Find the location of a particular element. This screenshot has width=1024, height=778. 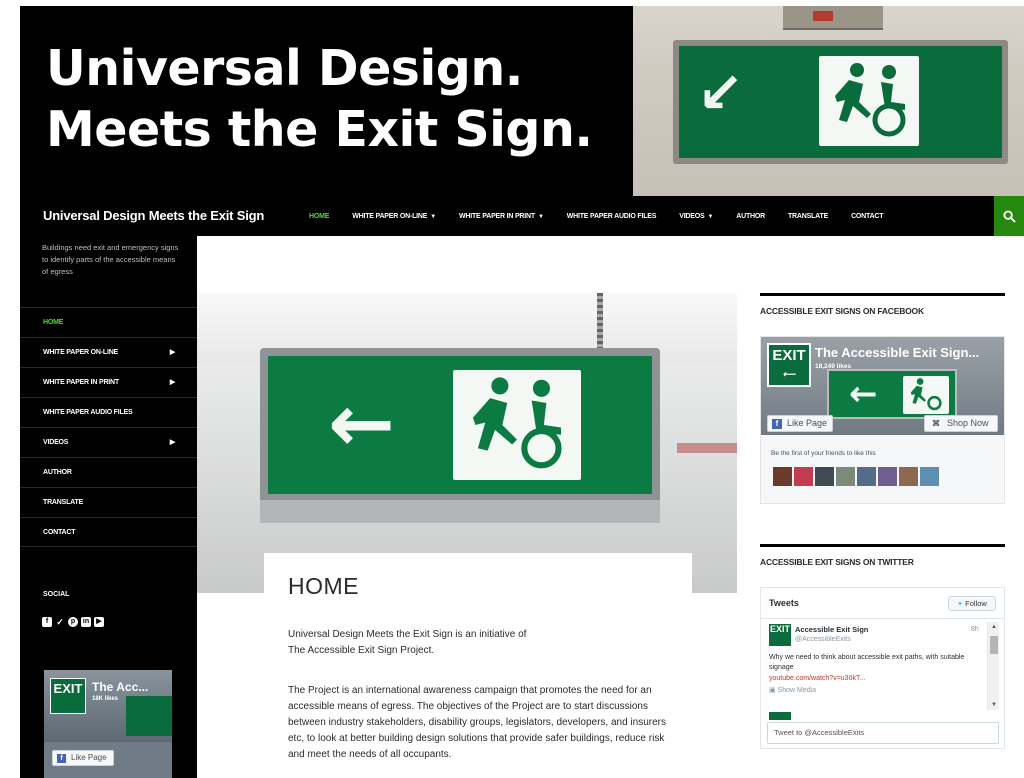

logo-subtext: ⟵ is located at coordinates (789, 374).